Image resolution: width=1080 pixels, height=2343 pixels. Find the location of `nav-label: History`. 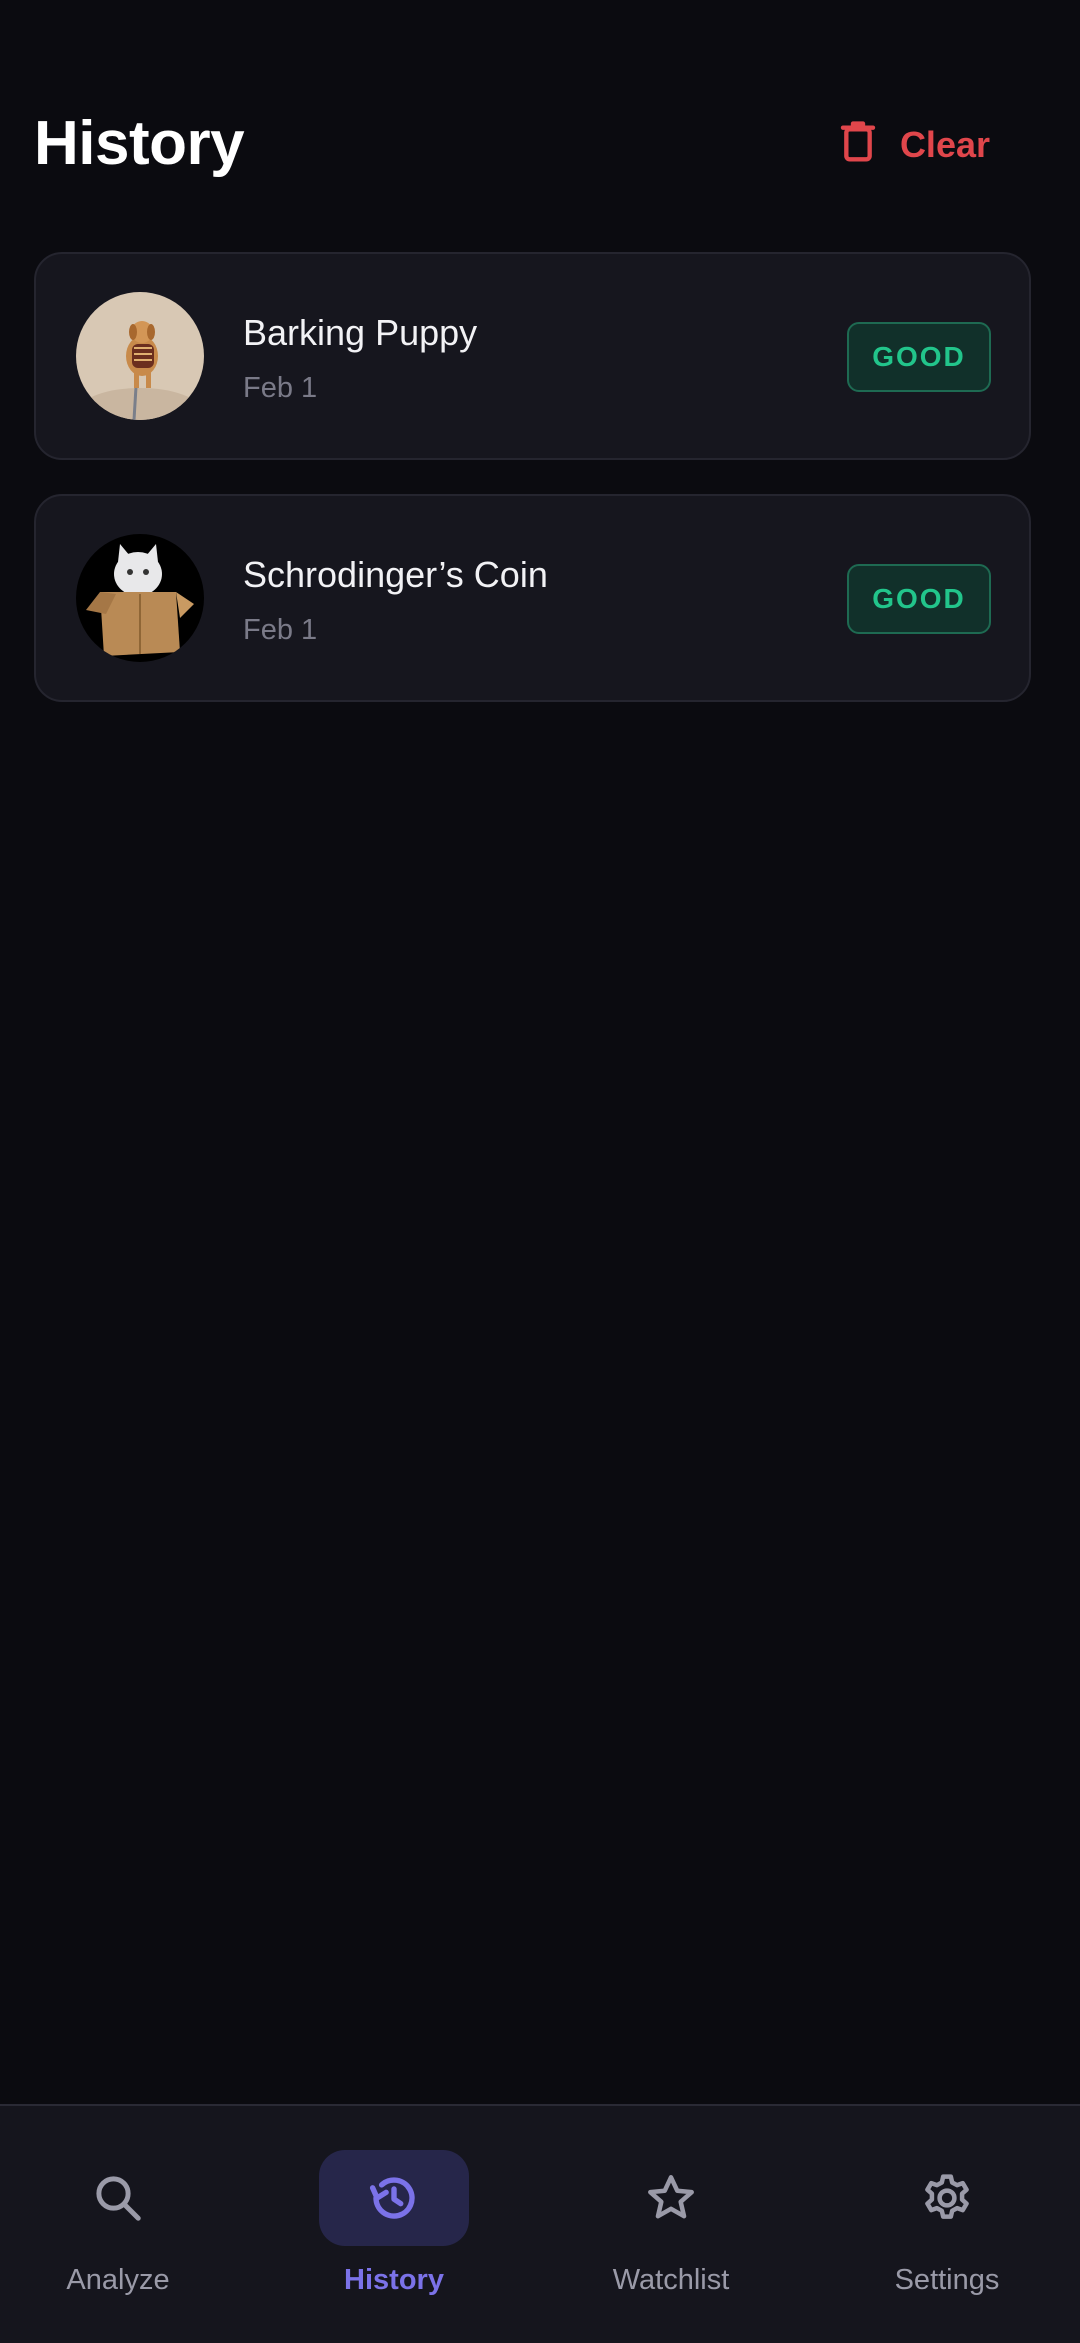

nav-label: History is located at coordinates (394, 2280).